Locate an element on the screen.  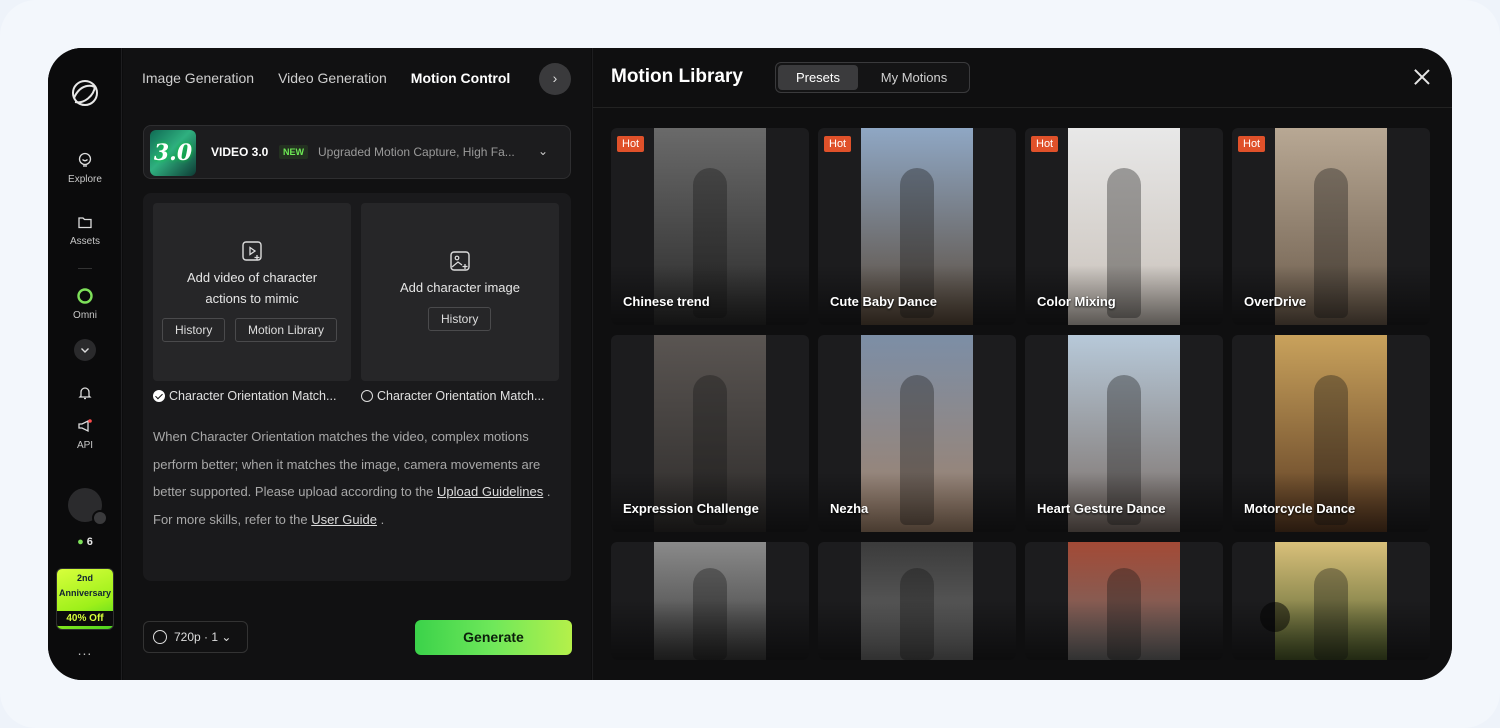
motion-card: Hot Cute Baby Dance is located at coordinates (917, 226).